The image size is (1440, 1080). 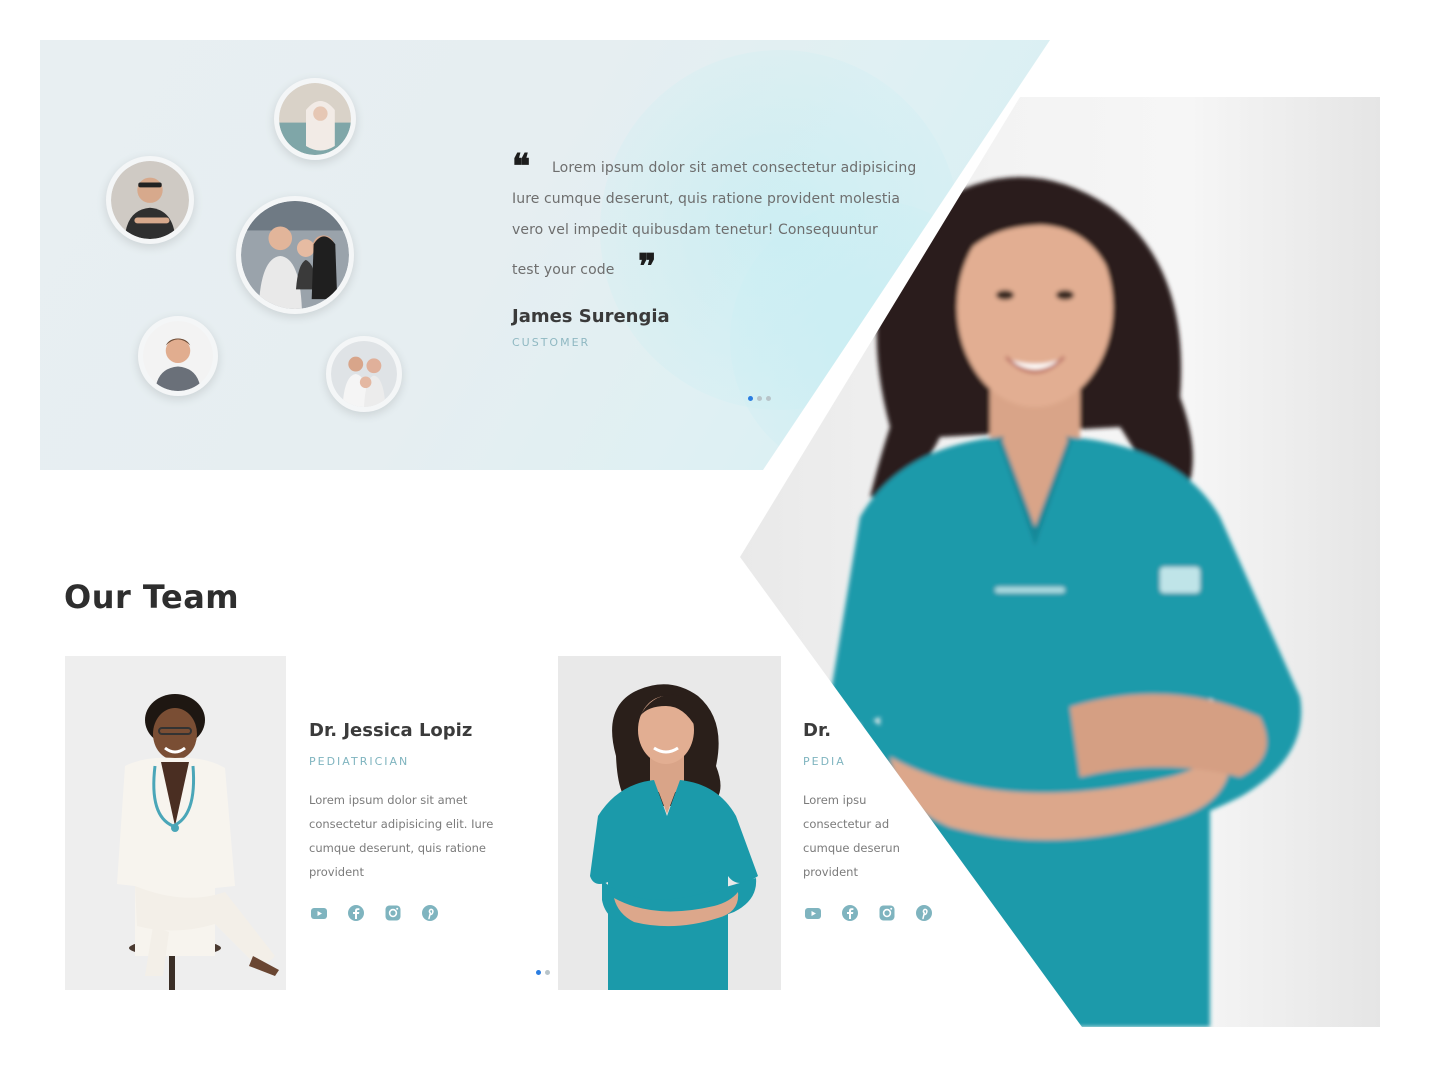 What do you see at coordinates (824, 761) in the screenshot?
I see `team-member-role: PEDIA` at bounding box center [824, 761].